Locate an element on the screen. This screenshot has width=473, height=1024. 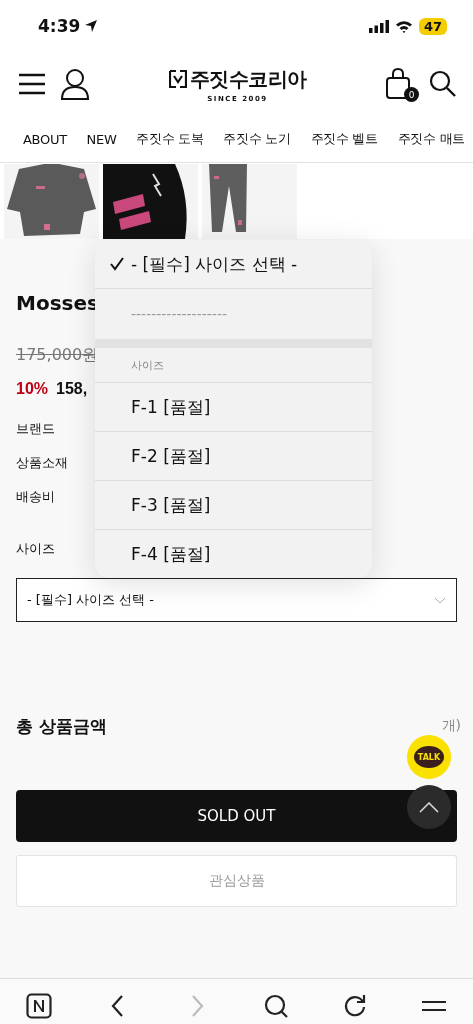
nav-link: NEW is located at coordinates (101, 139).